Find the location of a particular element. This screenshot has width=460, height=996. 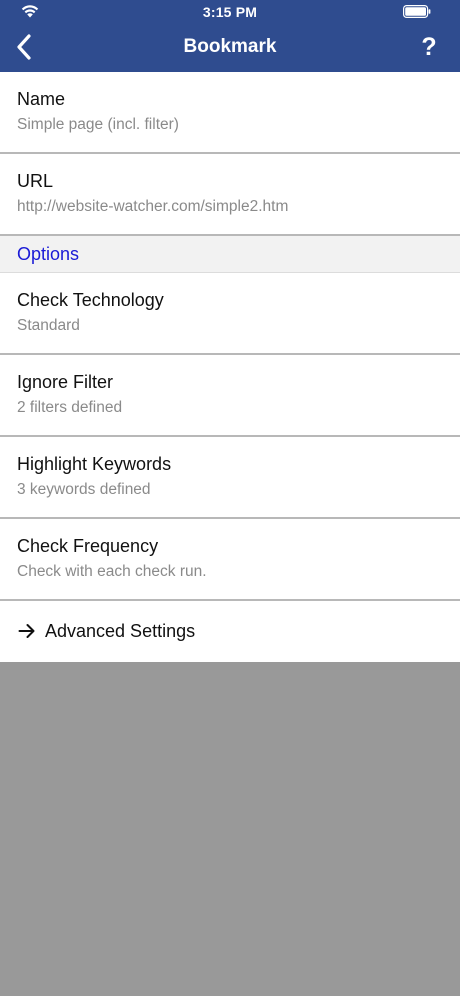

arrow-right-icon is located at coordinates (26, 631).